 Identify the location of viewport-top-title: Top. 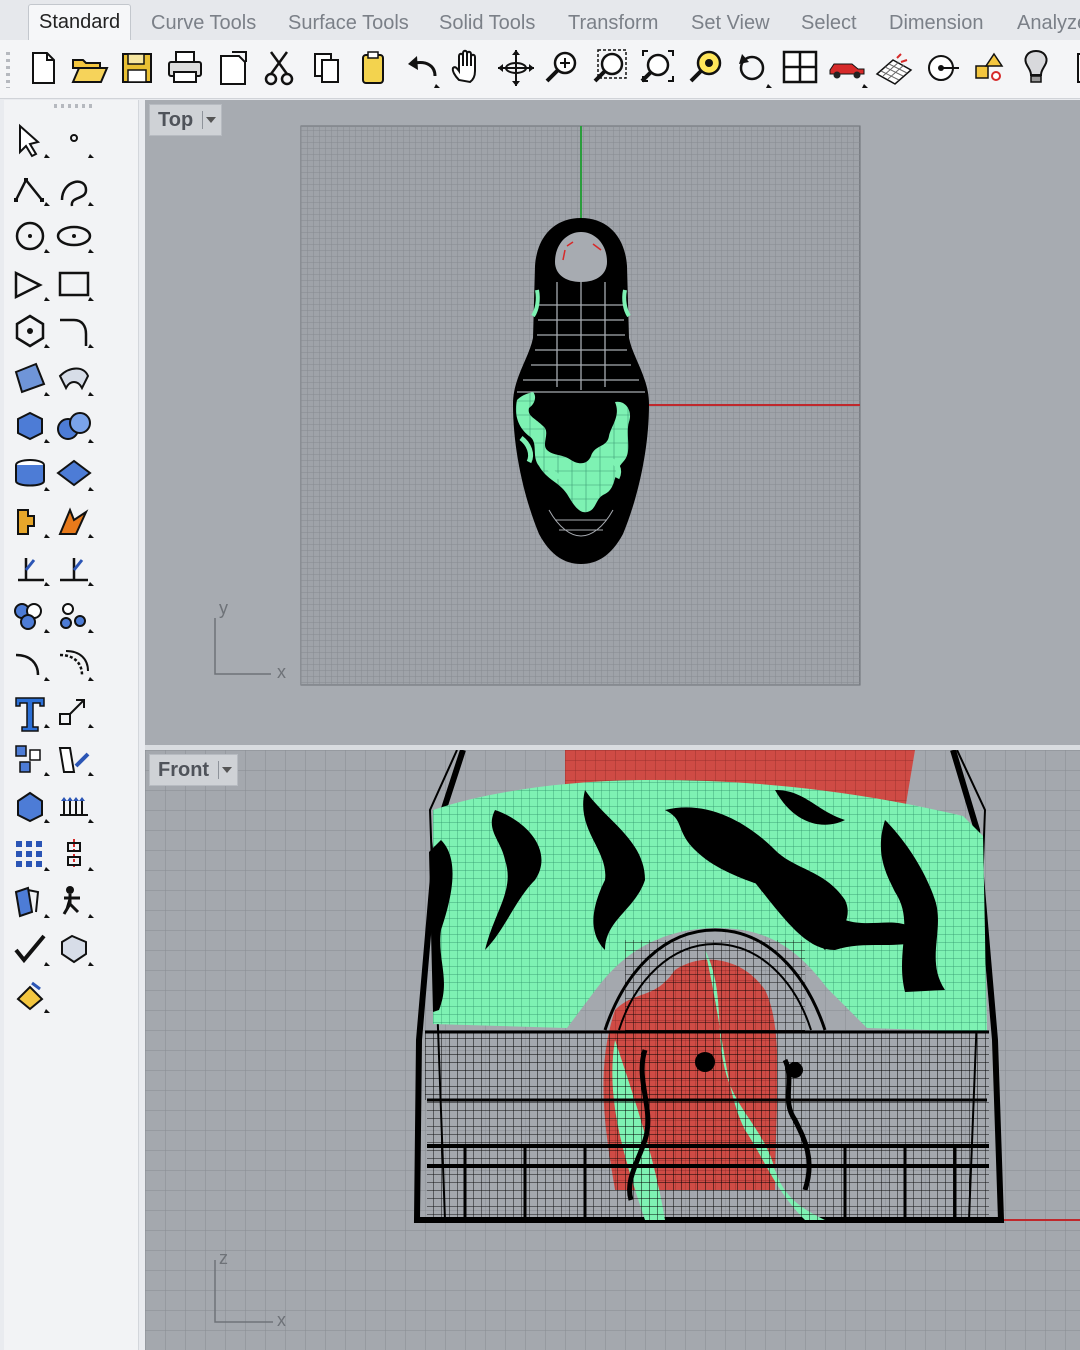
(176, 120).